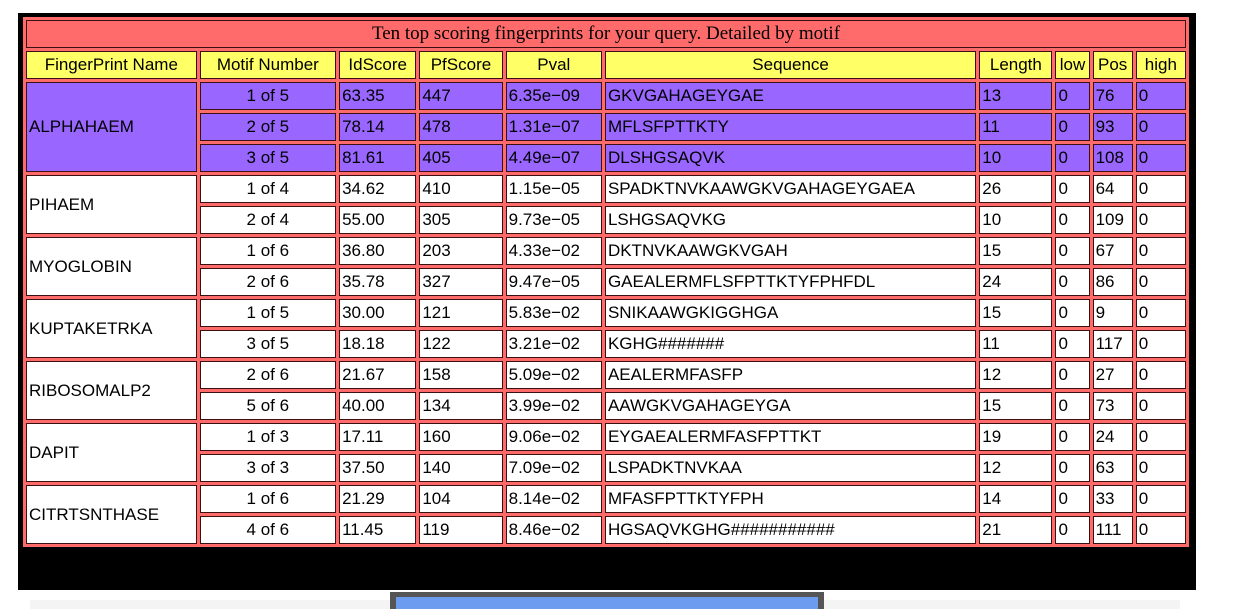 This screenshot has height=609, width=1240. I want to click on idscore-cell: 63.35, so click(378, 96).